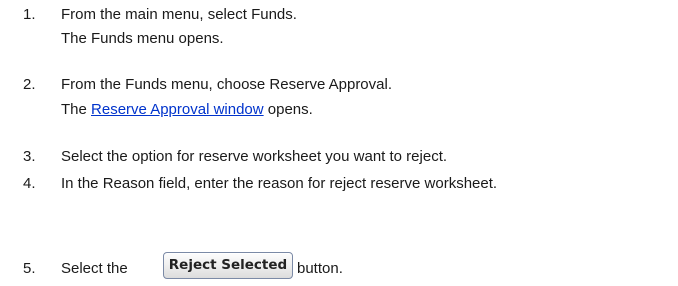 Image resolution: width=678 pixels, height=286 pixels. I want to click on step-instruction-before: Select the, so click(94, 268).